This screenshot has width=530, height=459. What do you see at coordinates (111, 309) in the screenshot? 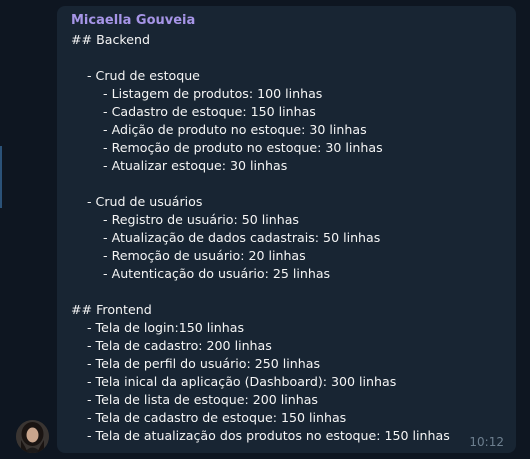
I see `message-line: ## Frontend` at bounding box center [111, 309].